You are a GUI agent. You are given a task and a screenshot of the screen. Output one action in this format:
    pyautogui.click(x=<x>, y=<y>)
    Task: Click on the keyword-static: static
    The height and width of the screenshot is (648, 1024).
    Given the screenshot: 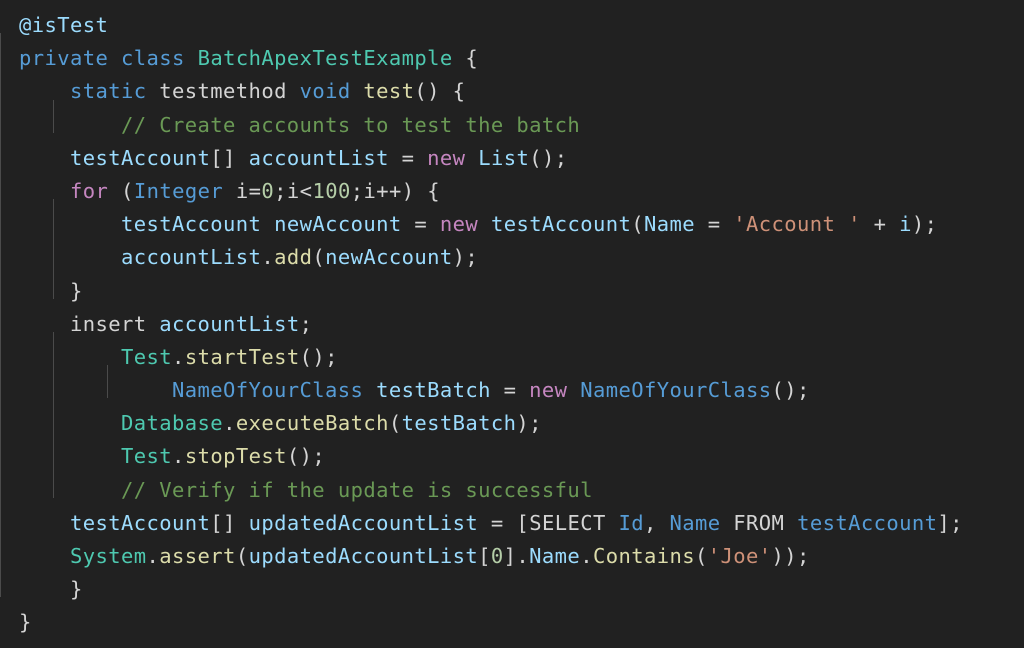 What is the action you would take?
    pyautogui.click(x=108, y=91)
    